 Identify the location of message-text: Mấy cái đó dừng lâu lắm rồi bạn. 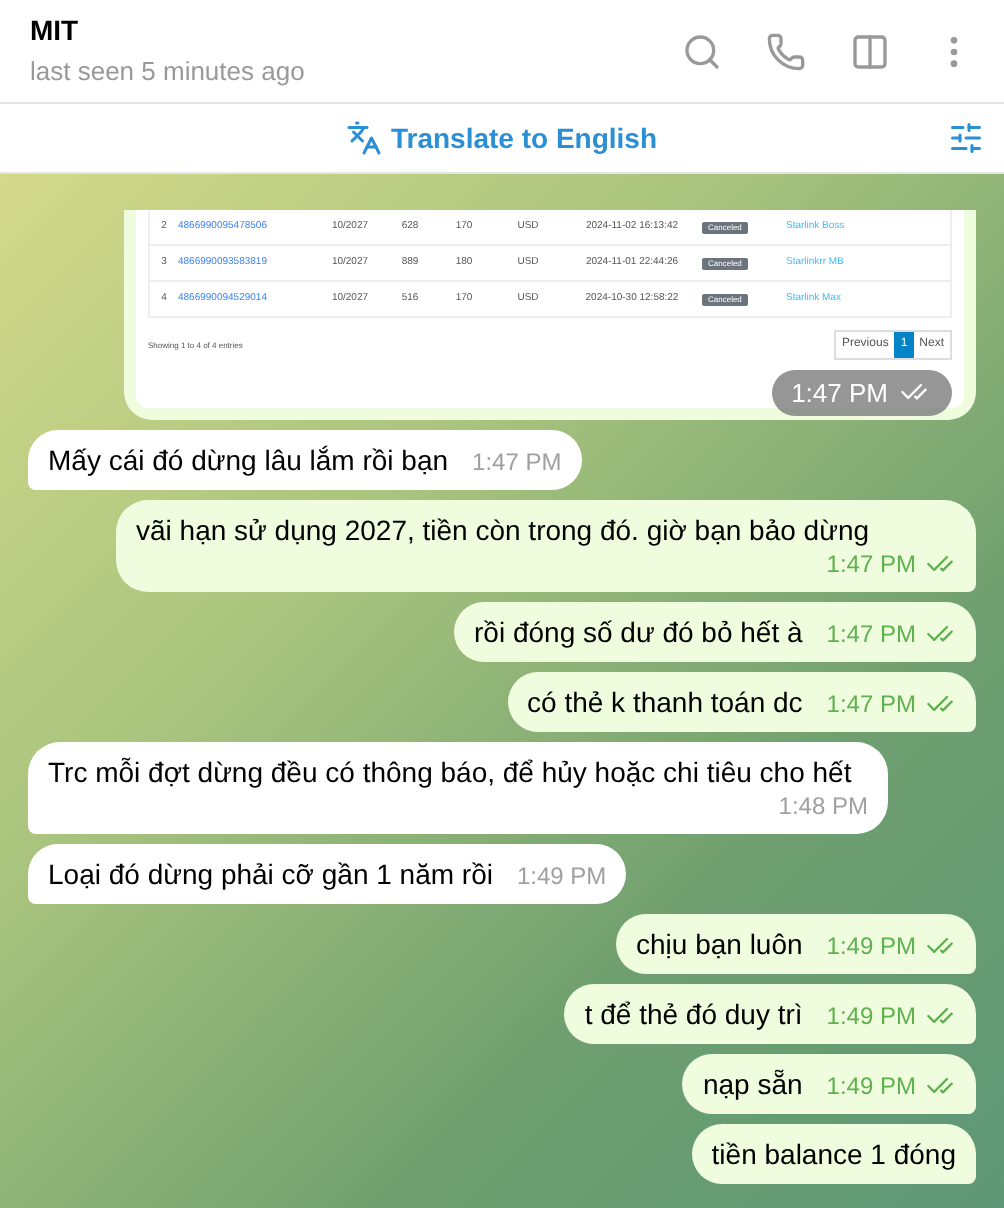
(248, 460).